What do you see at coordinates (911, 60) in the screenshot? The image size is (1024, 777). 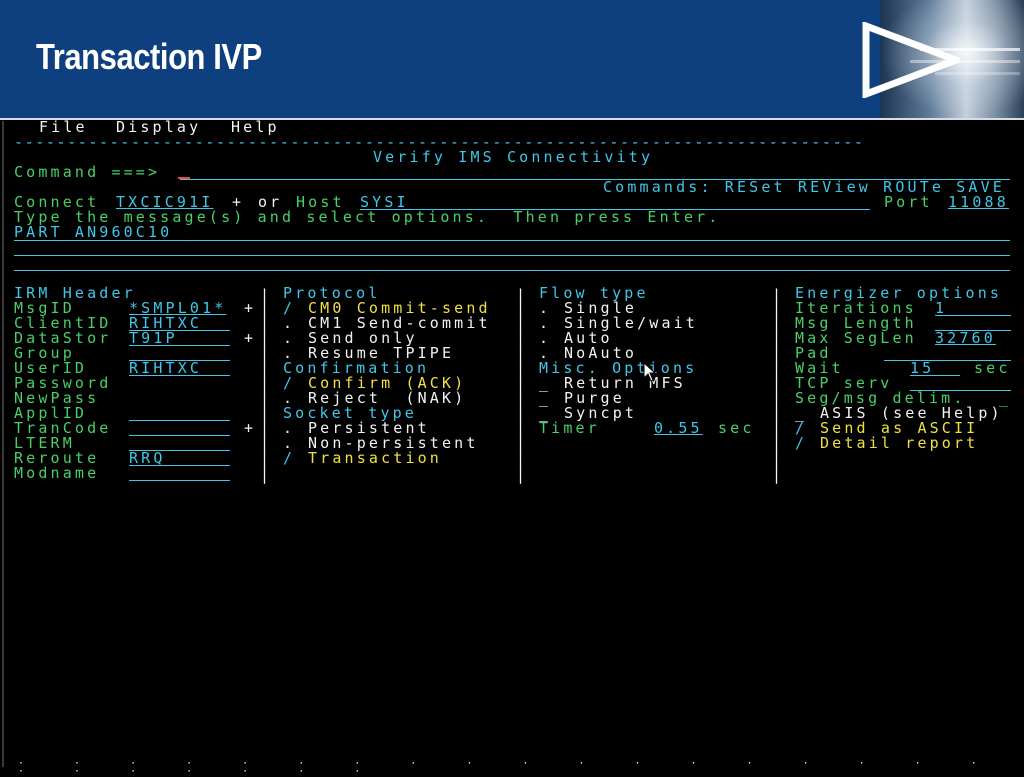 I see `play-icon` at bounding box center [911, 60].